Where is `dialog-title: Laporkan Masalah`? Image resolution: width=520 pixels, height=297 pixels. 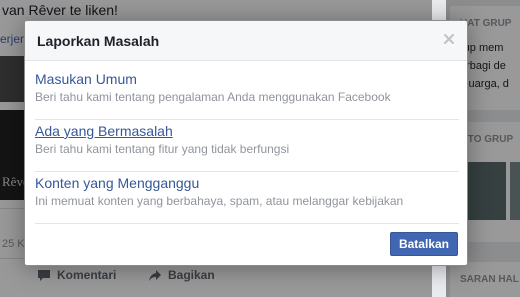 dialog-title: Laporkan Masalah is located at coordinates (98, 41).